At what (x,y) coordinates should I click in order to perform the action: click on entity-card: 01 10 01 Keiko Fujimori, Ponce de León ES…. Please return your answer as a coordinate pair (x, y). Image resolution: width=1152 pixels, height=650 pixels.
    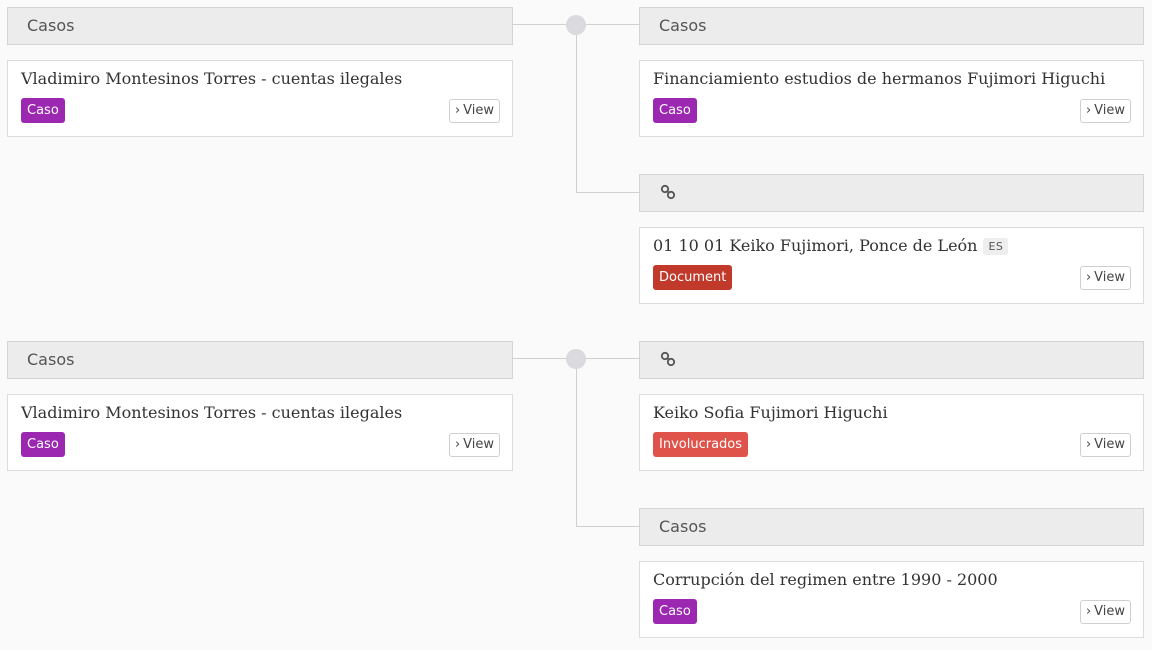
    Looking at the image, I should click on (891, 265).